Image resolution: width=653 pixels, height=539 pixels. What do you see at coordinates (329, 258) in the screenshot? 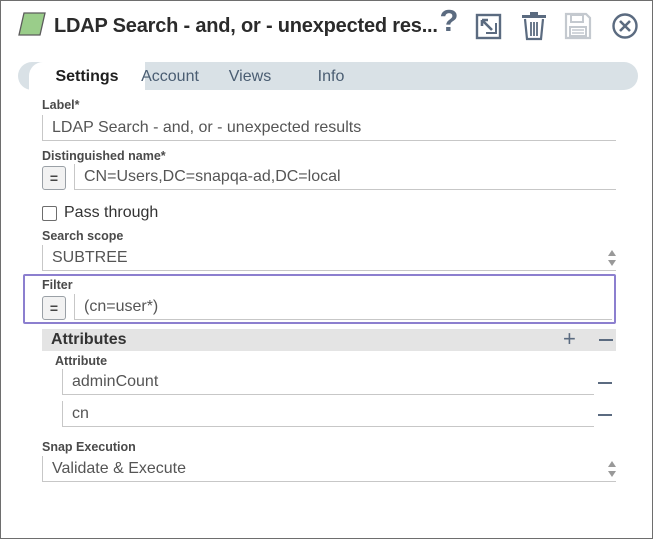
I see `scope-select: SUBTREE` at bounding box center [329, 258].